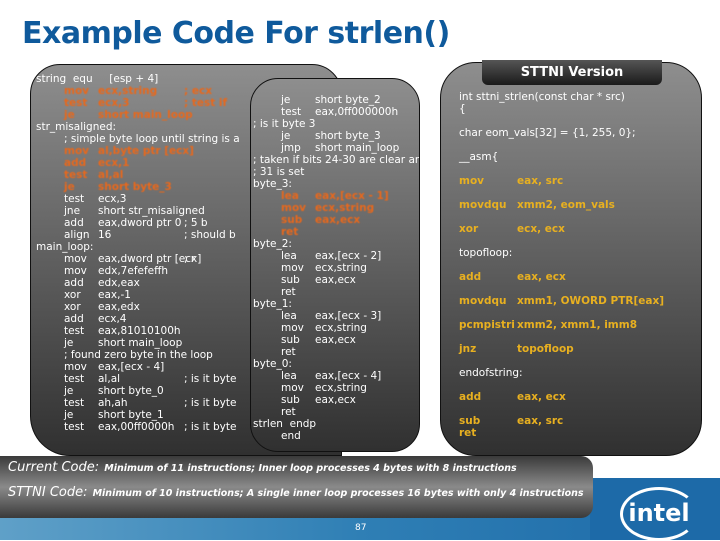  Describe the element at coordinates (561, 421) in the screenshot. I see `code-line: sub eax, src` at that location.